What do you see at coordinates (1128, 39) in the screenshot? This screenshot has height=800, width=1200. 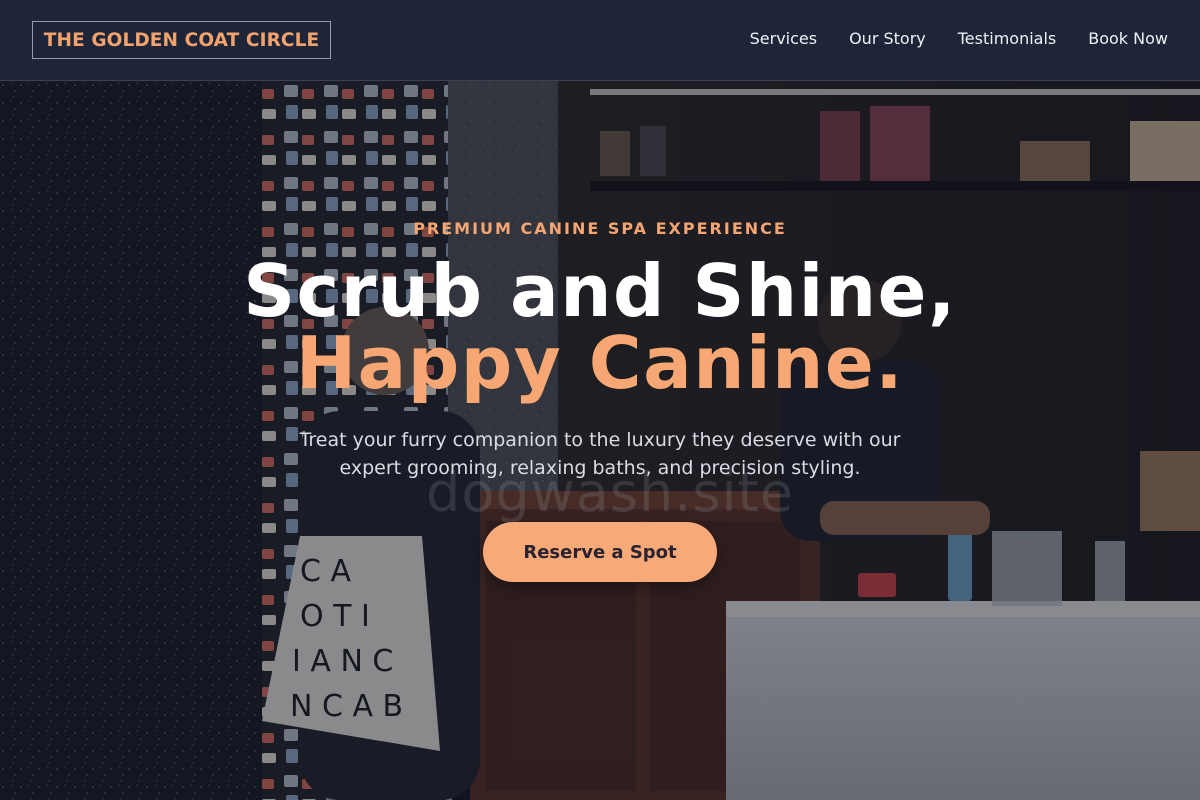 I see `nav-link-book-now: Book Now` at bounding box center [1128, 39].